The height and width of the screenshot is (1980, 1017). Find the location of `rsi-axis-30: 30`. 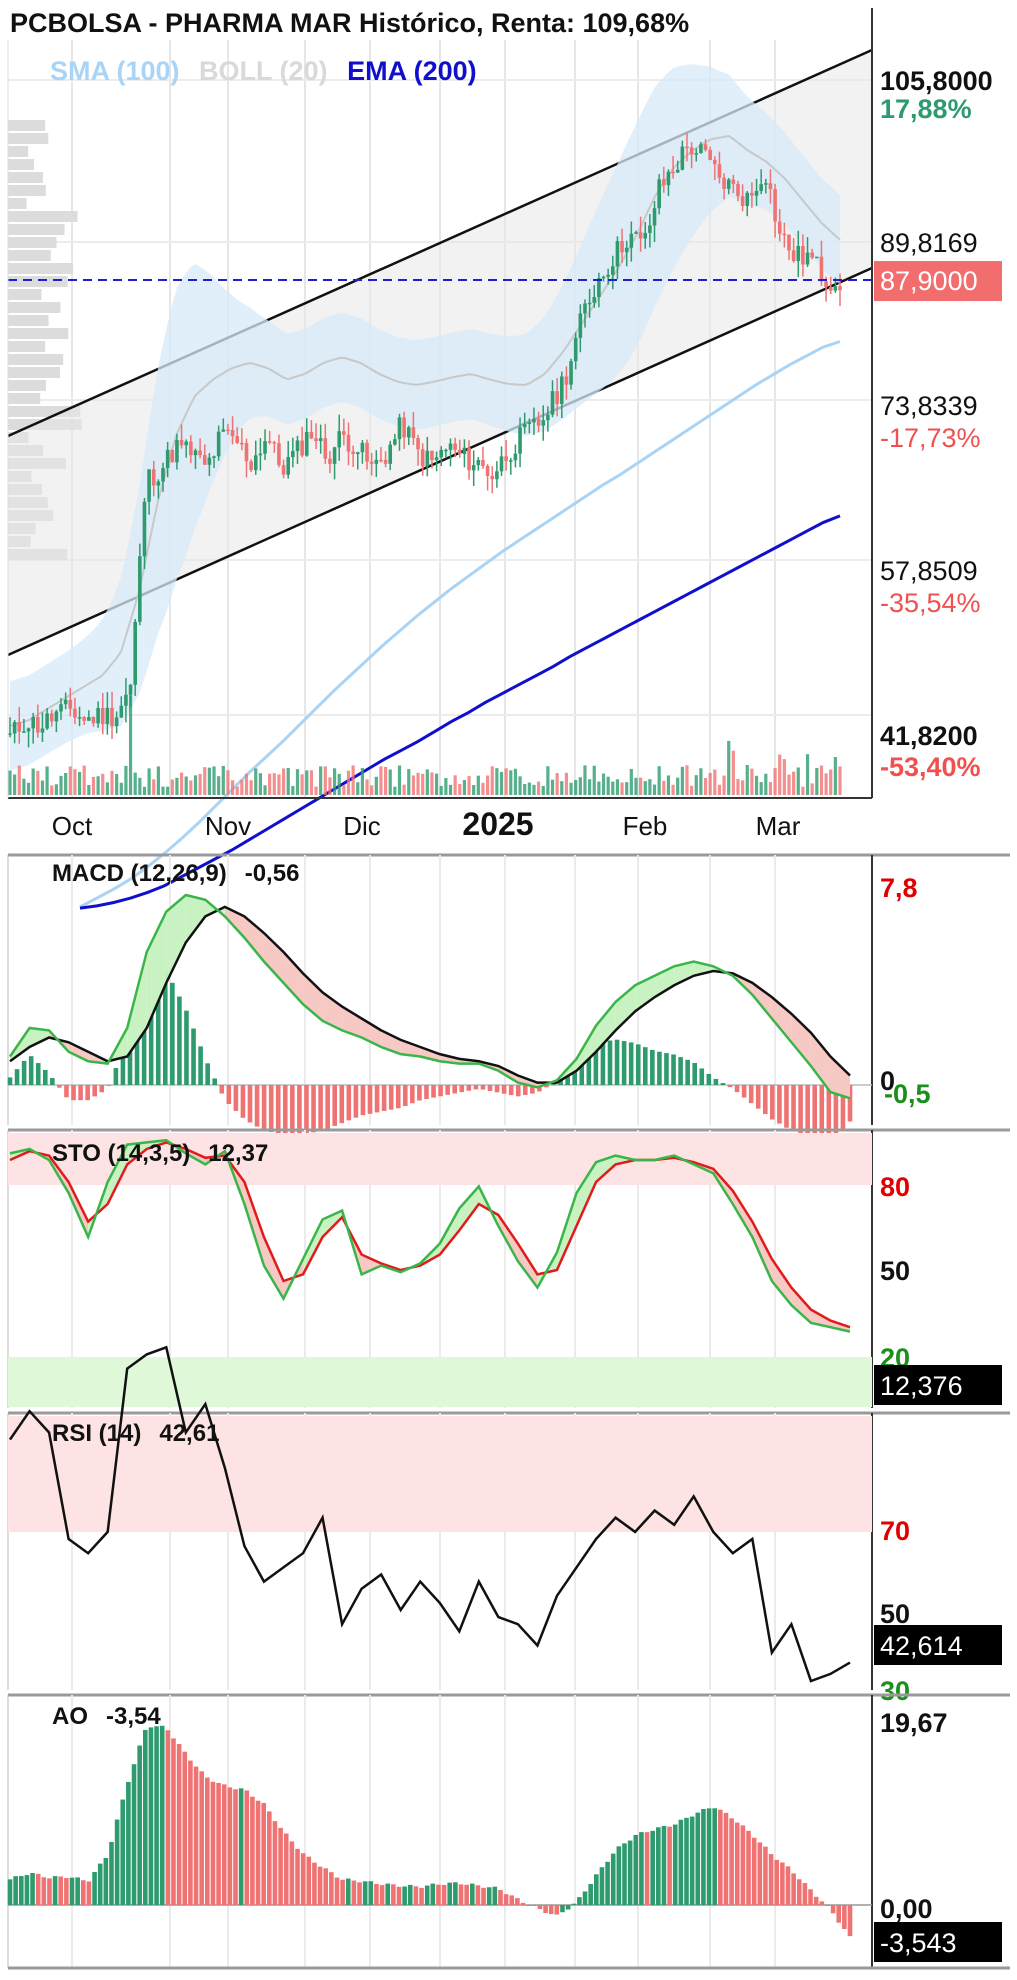

rsi-axis-30: 30 is located at coordinates (895, 1691).